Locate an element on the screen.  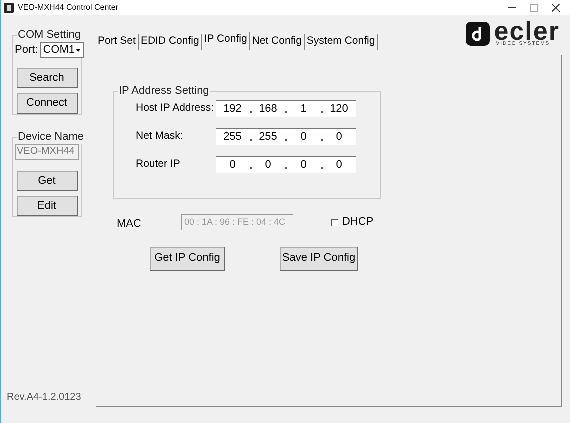
field-label: Net Mask: is located at coordinates (160, 136).